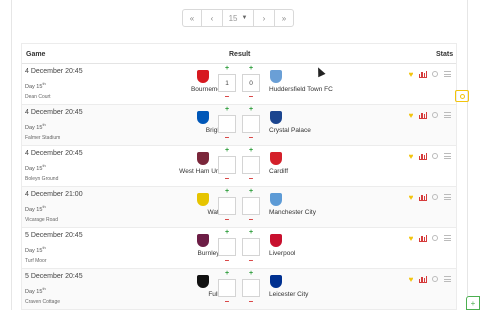 Image resolution: width=480 pixels, height=310 pixels. Describe the element at coordinates (251, 83) in the screenshot. I see `away-score-input: 0` at that location.